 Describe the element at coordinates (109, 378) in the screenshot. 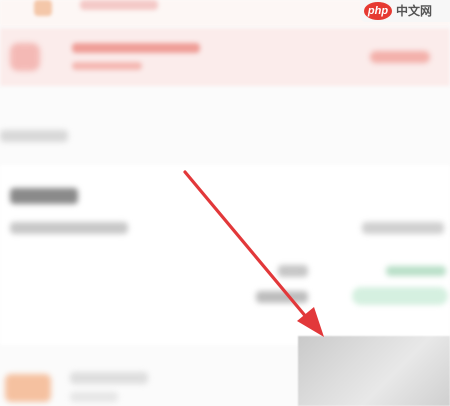

I see `list-item-title` at that location.